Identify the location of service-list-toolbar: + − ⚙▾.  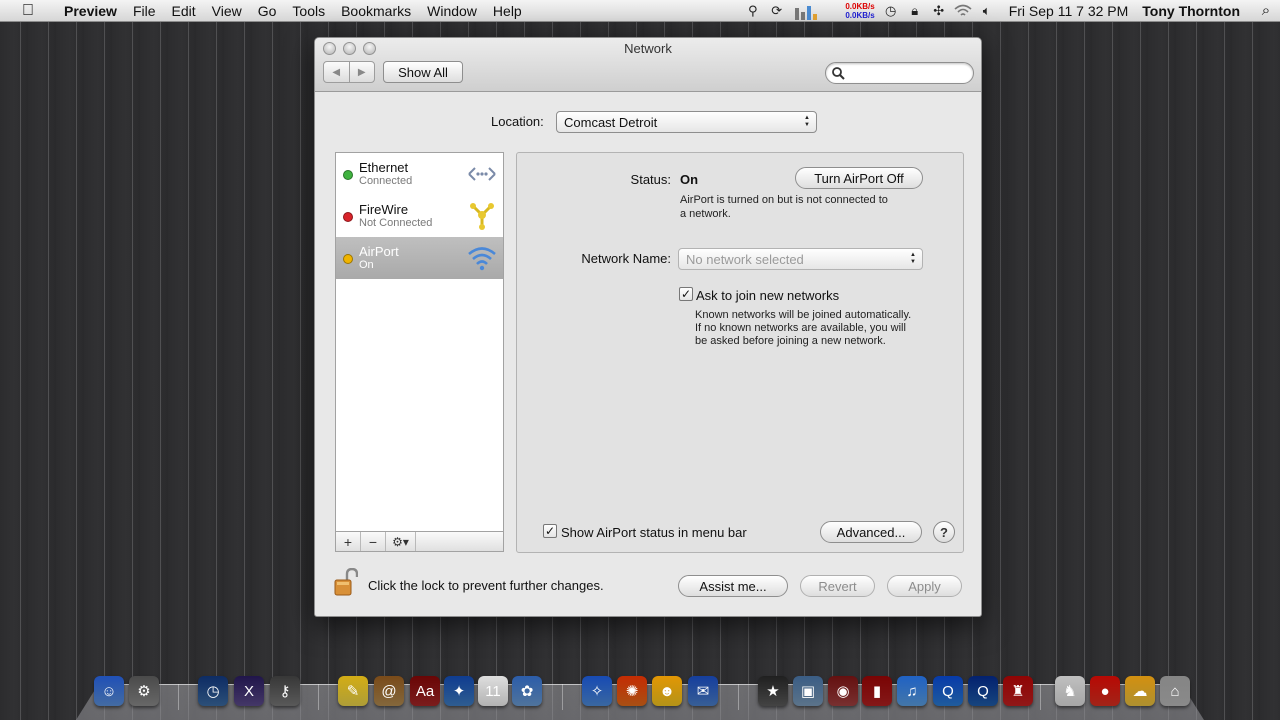
(419, 541).